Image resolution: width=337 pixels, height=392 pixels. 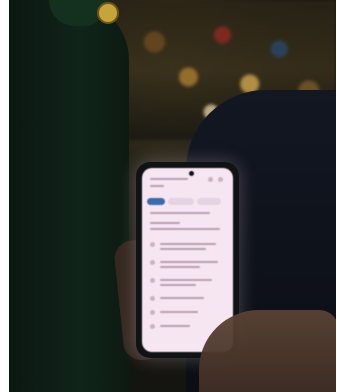 I want to click on badge-icon, so click(x=108, y=13).